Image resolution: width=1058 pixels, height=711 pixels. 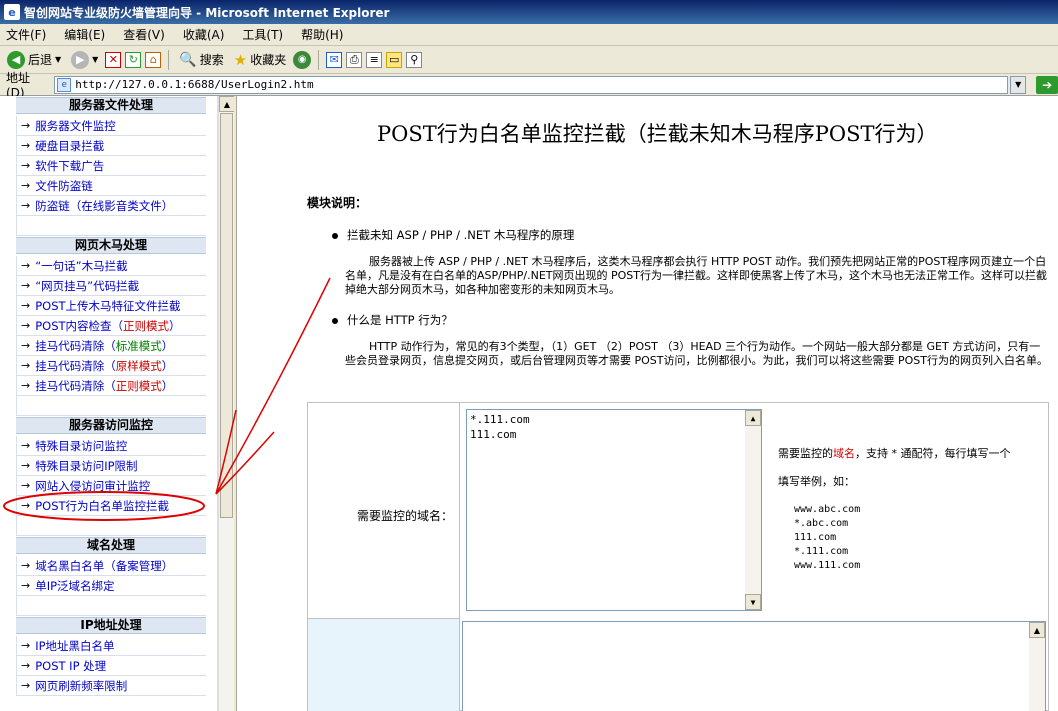 I want to click on ie-icon: e, so click(x=12, y=12).